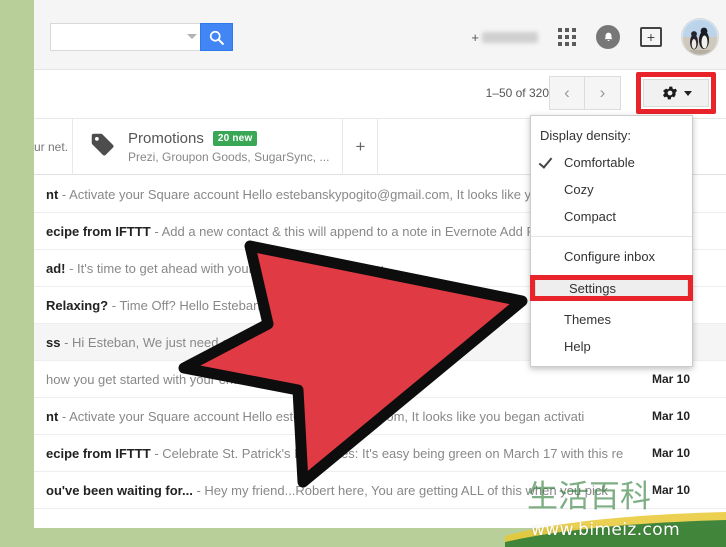 This screenshot has width=726, height=547. I want to click on menu-title-display-density: Display density:, so click(586, 135).